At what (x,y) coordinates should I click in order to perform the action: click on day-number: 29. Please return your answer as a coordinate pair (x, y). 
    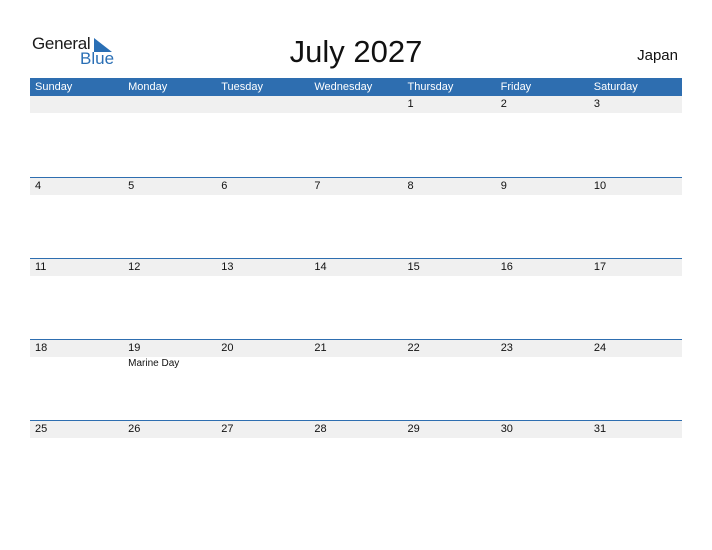
    Looking at the image, I should click on (413, 429).